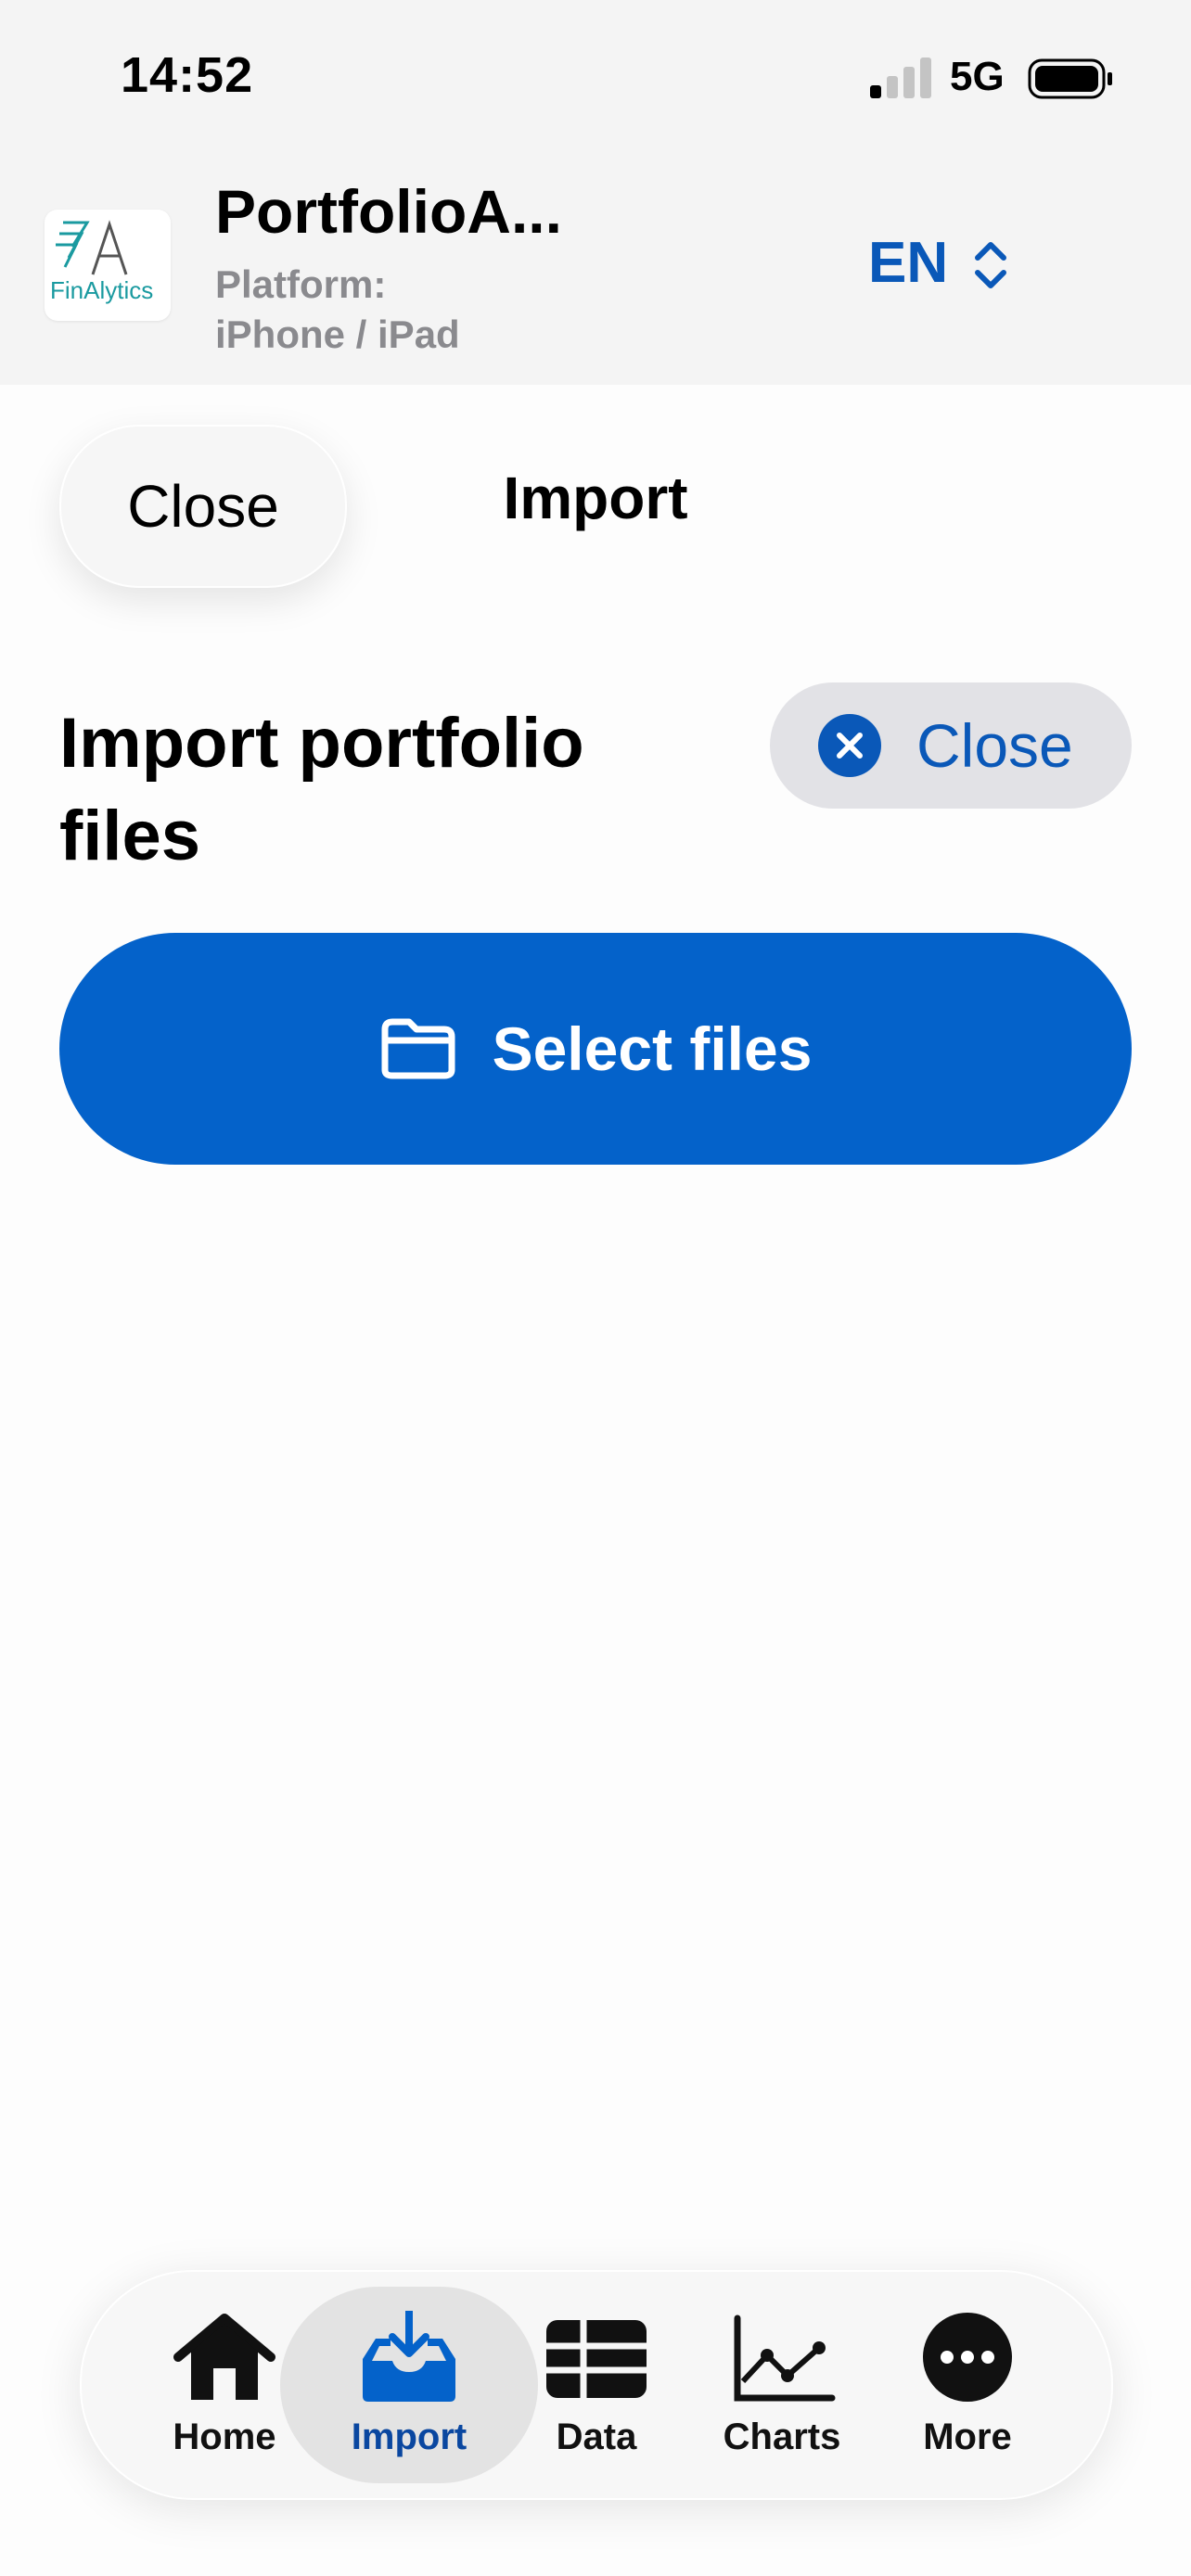 The width and height of the screenshot is (1191, 2576). I want to click on platform-line-1: Platform:, so click(301, 284).